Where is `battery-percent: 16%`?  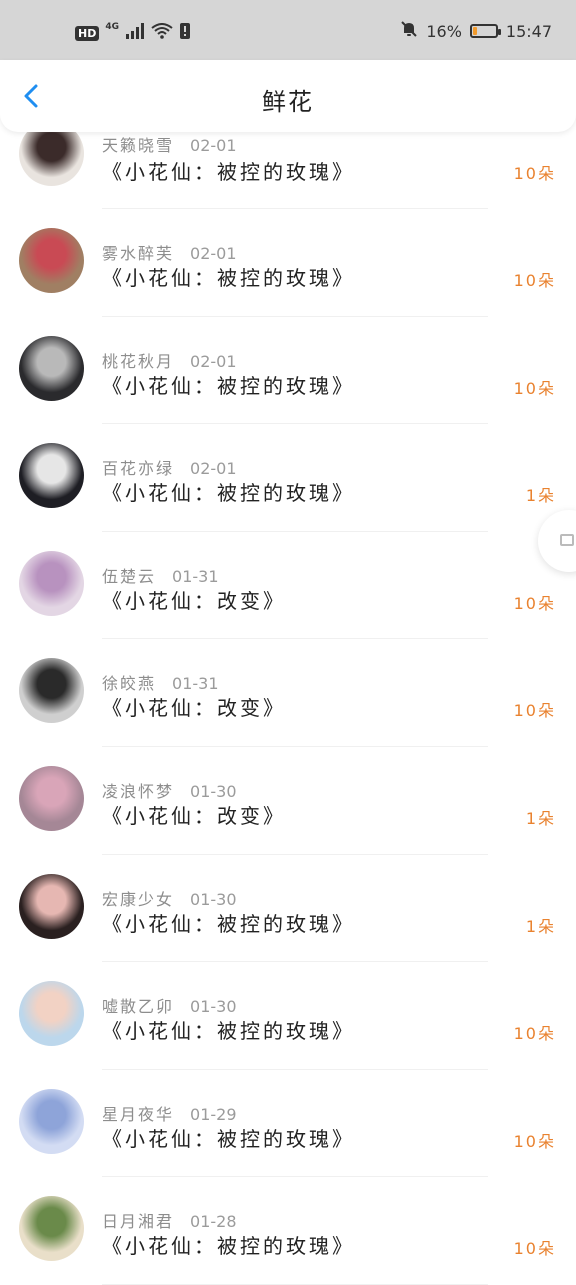
battery-percent: 16% is located at coordinates (444, 31).